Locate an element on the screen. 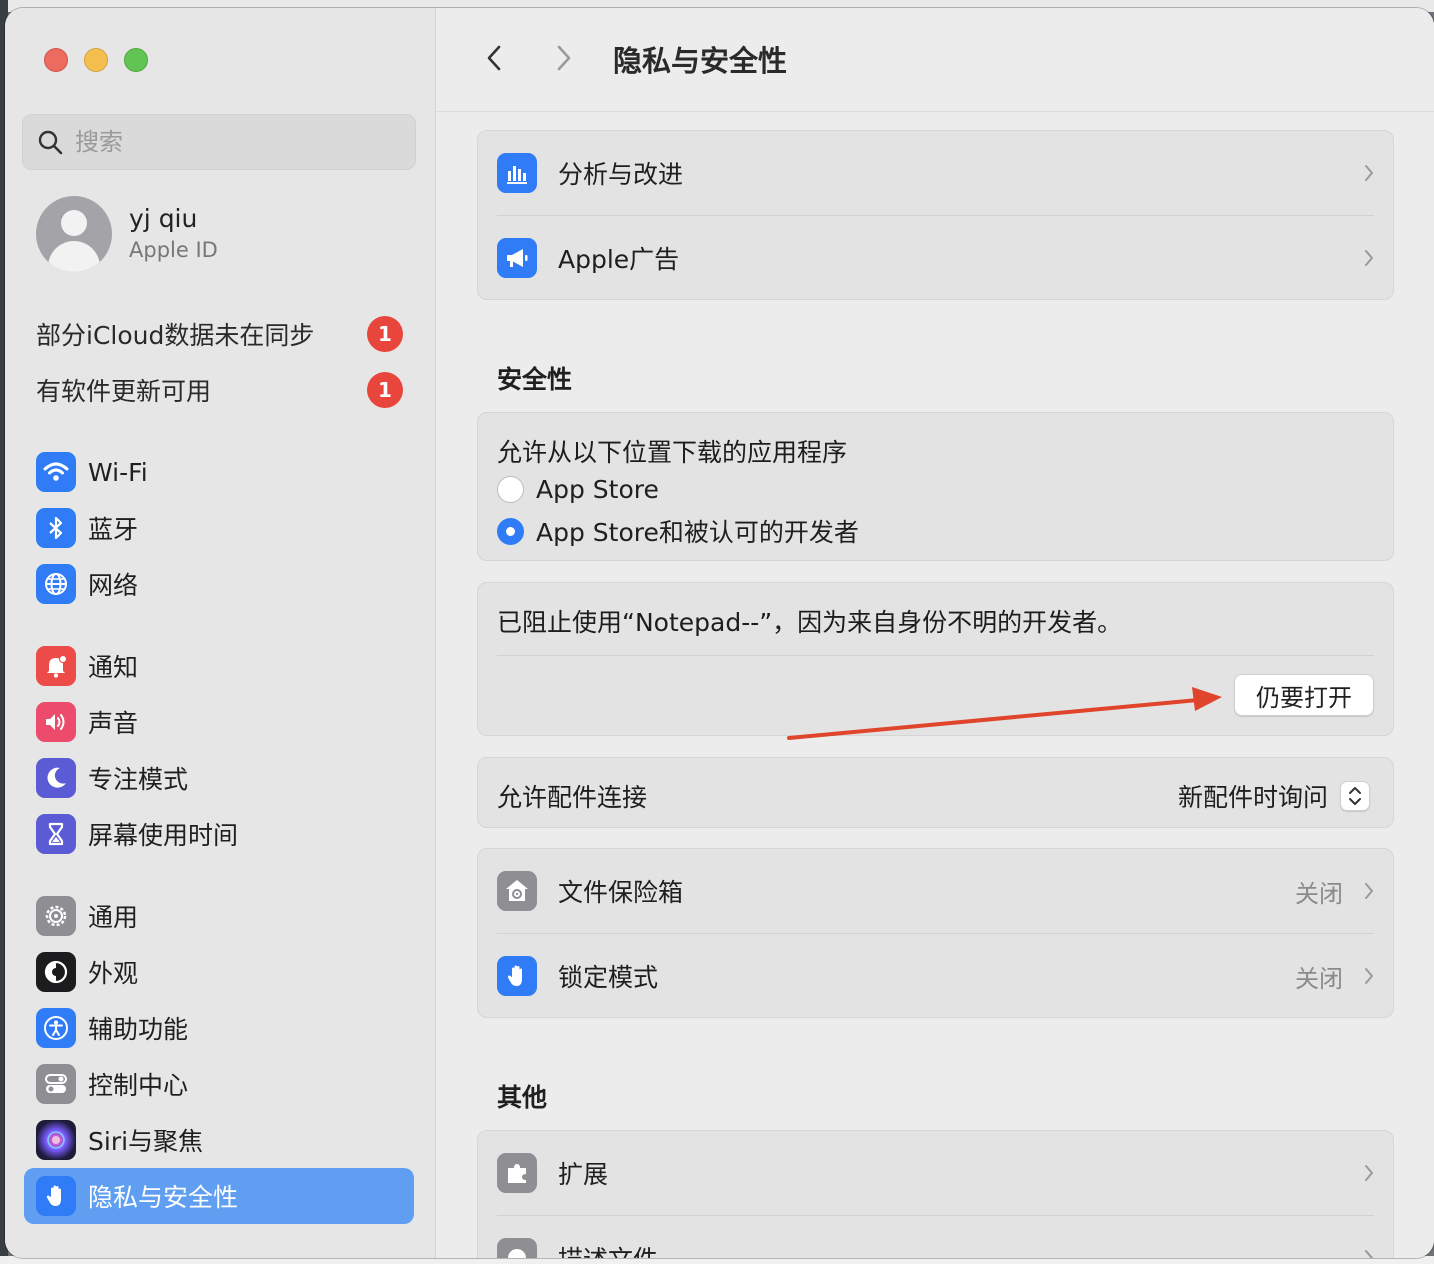 The width and height of the screenshot is (1434, 1264). sidebar-item-label: 声音 is located at coordinates (113, 723).